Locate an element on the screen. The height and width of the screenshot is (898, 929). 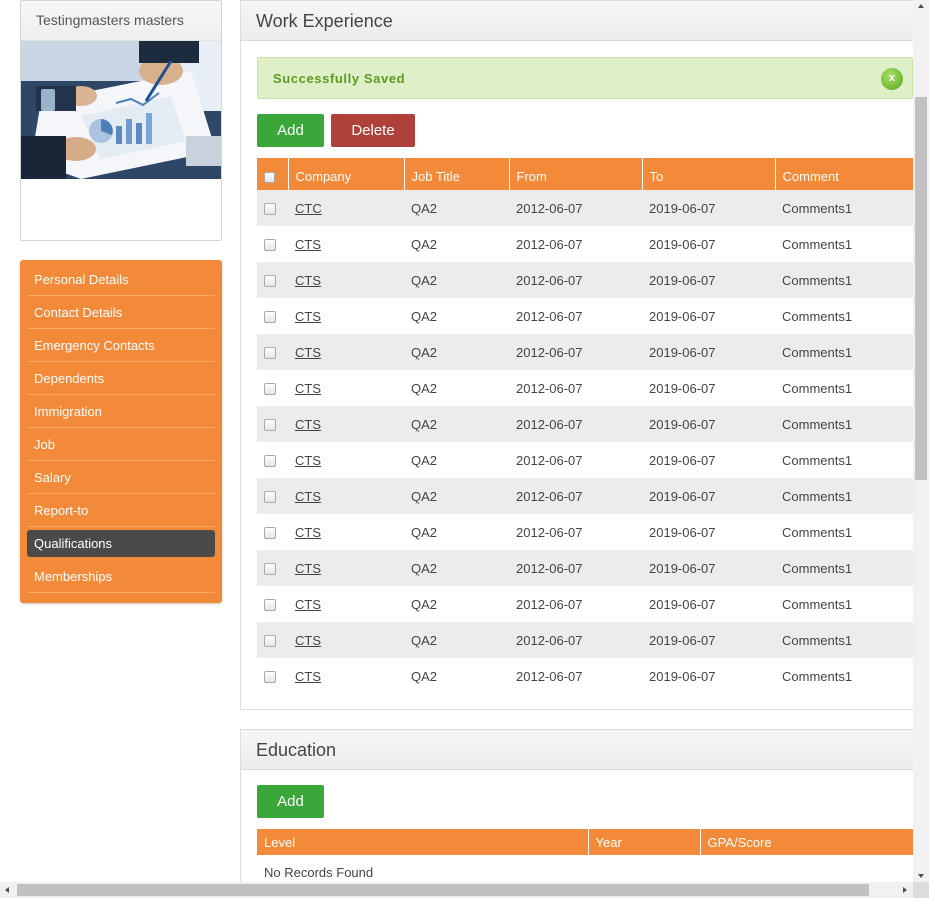
education-title: Education is located at coordinates (577, 750).